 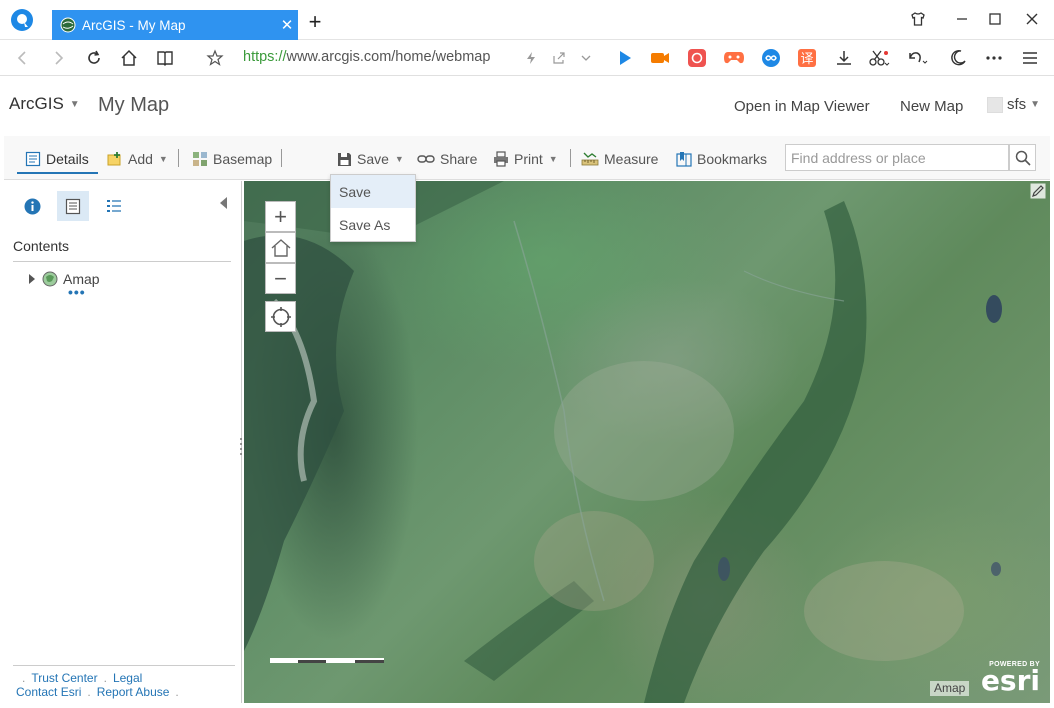 What do you see at coordinates (1017, 104) in the screenshot?
I see `user-name: sfs` at bounding box center [1017, 104].